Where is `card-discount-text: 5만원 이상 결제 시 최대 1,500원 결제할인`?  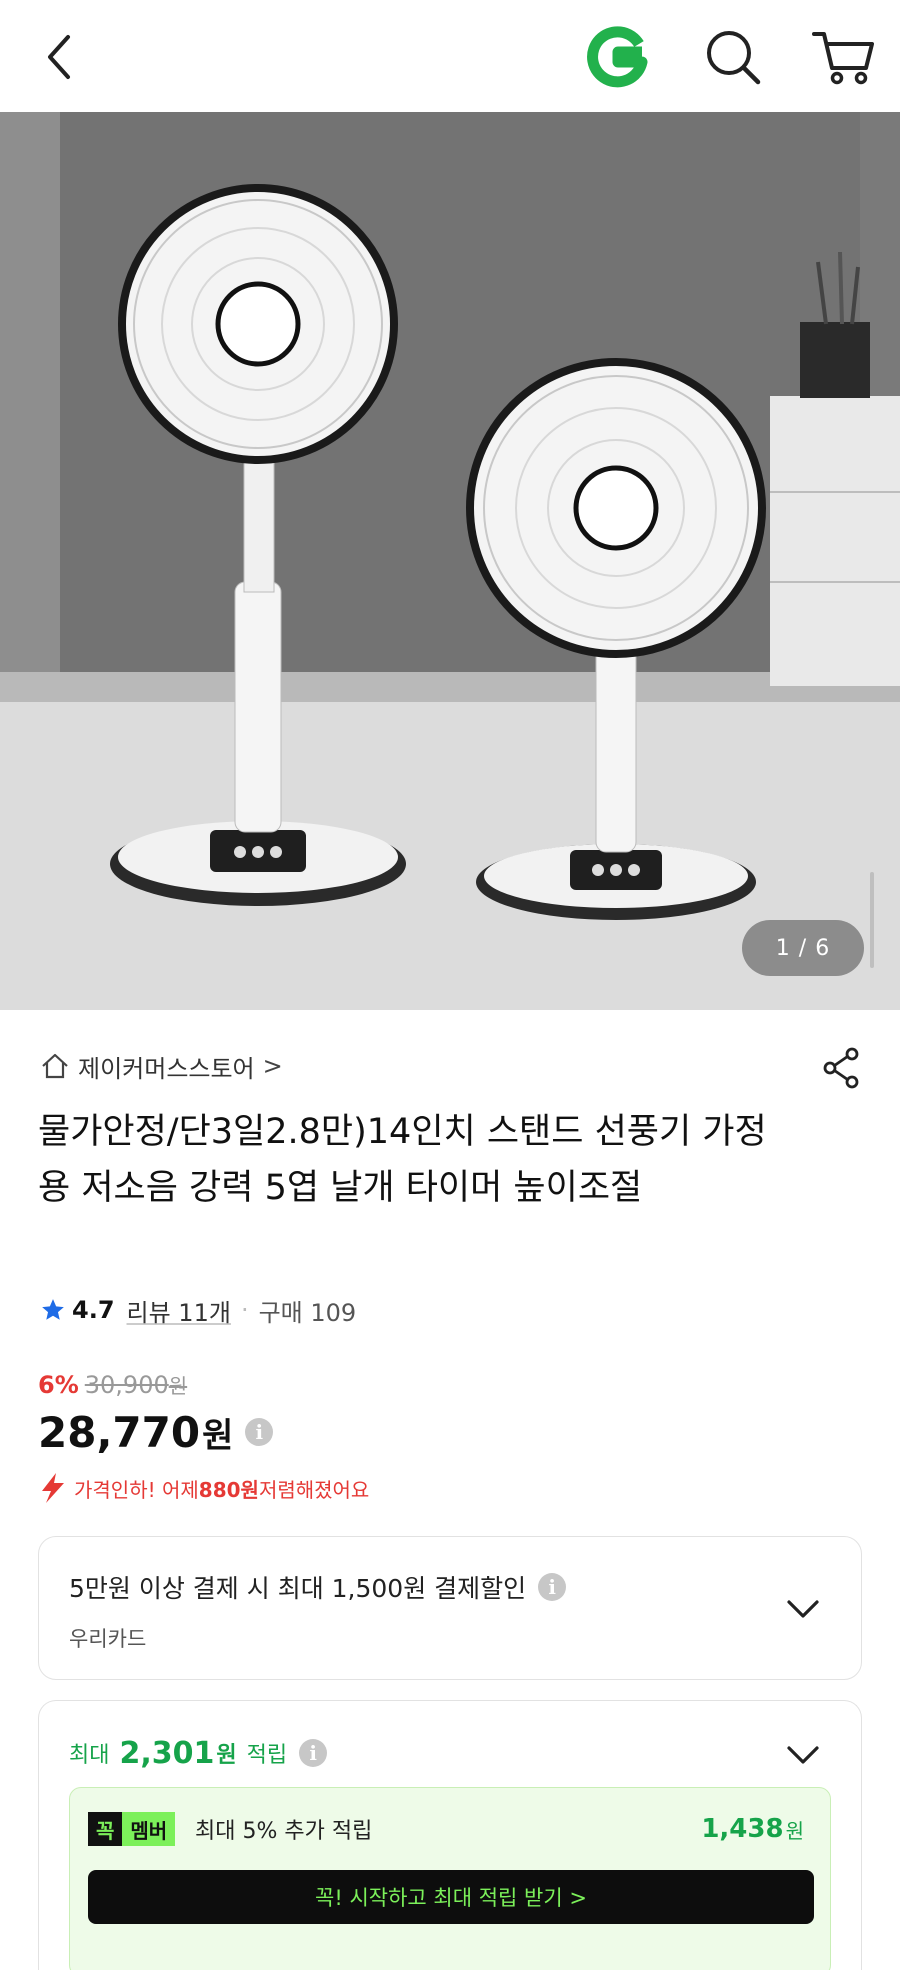 card-discount-text: 5만원 이상 결제 시 최대 1,500원 결제할인 is located at coordinates (298, 1588).